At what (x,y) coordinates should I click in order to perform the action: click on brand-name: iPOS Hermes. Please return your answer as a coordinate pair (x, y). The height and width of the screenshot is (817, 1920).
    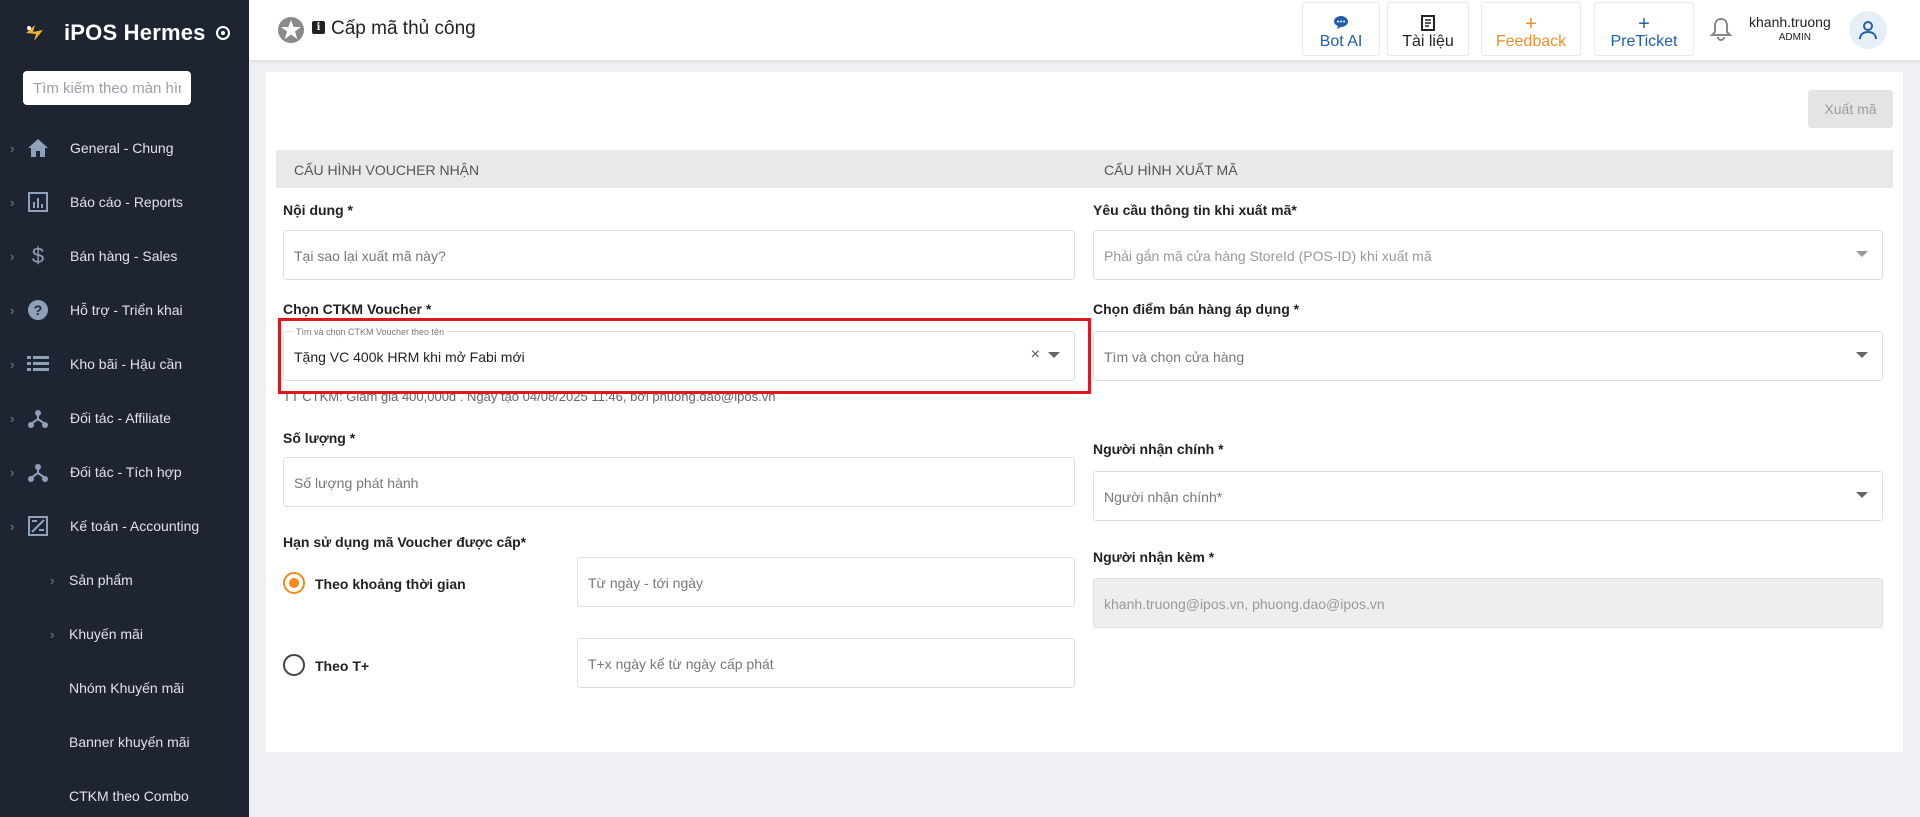
    Looking at the image, I should click on (135, 32).